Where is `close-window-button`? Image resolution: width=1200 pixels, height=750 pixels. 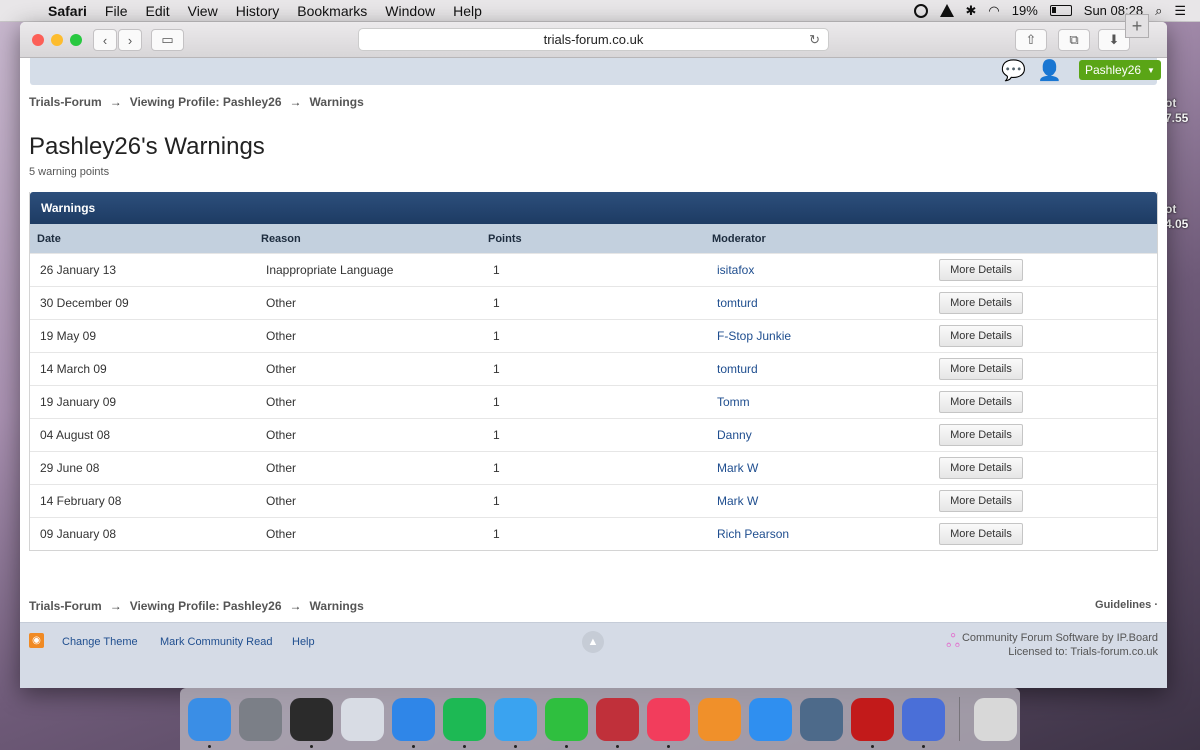
close-window-button is located at coordinates (38, 40).